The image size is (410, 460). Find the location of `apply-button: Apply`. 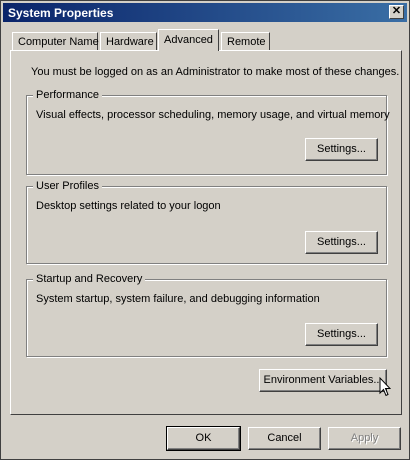

apply-button: Apply is located at coordinates (364, 438).